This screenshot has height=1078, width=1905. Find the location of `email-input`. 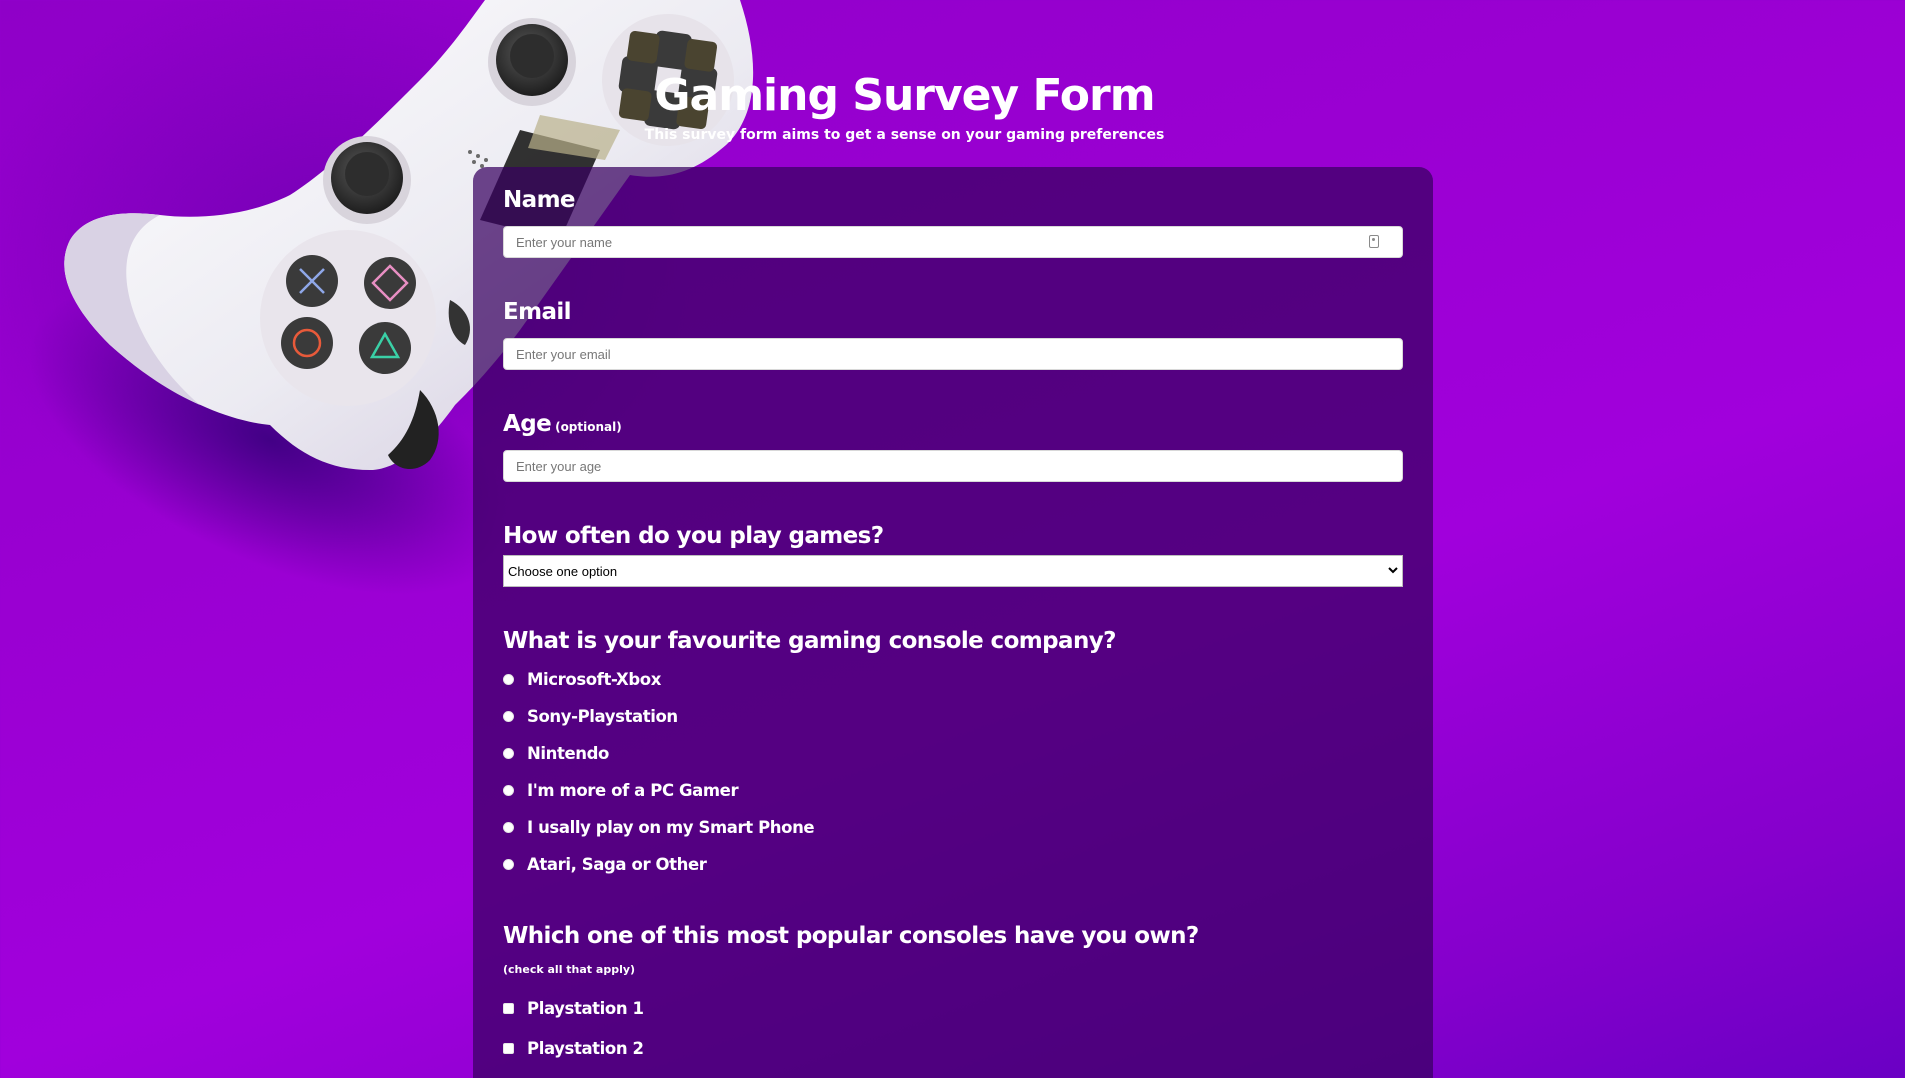

email-input is located at coordinates (953, 354).